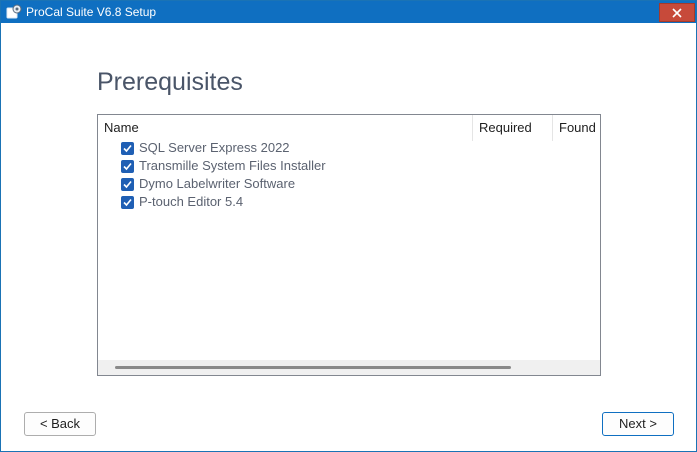 This screenshot has height=452, width=697. What do you see at coordinates (170, 82) in the screenshot?
I see `page-title: Prerequisites` at bounding box center [170, 82].